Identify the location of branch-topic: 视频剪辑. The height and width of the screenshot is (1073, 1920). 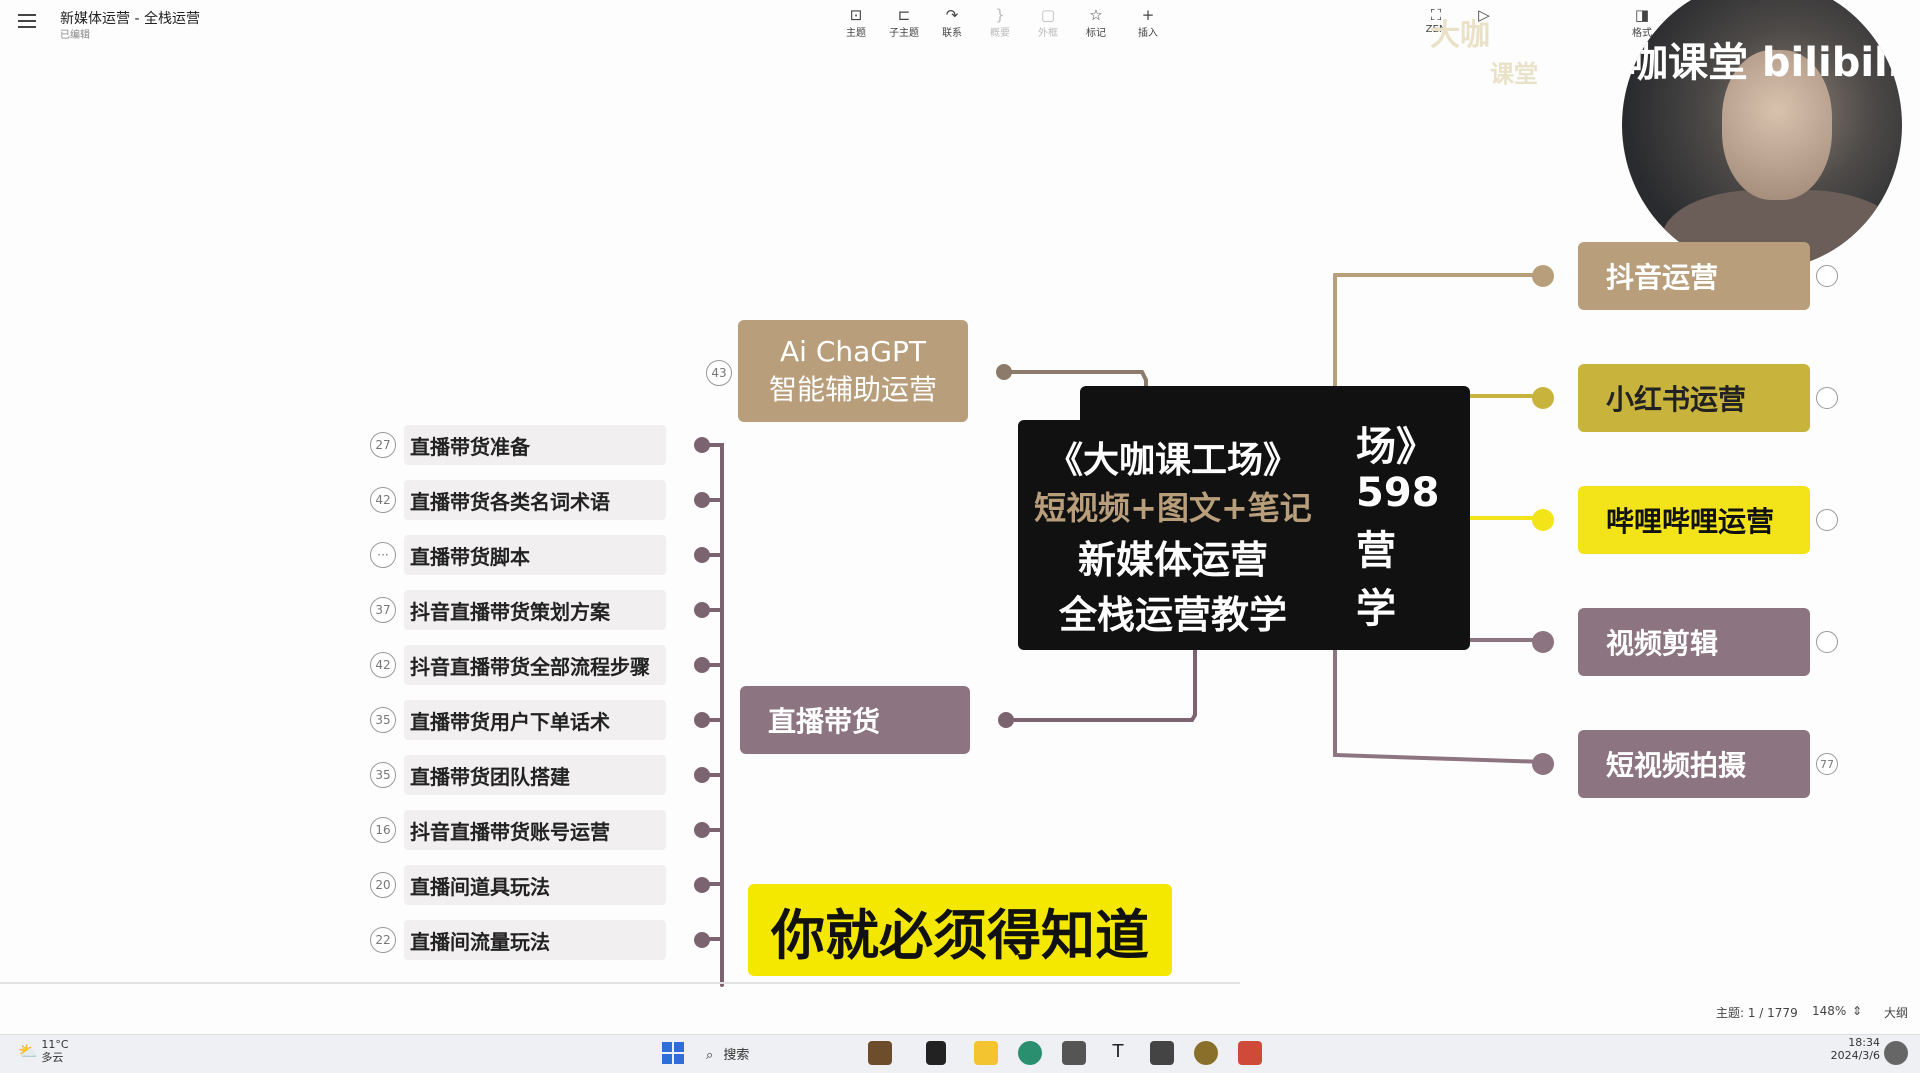
(1694, 642).